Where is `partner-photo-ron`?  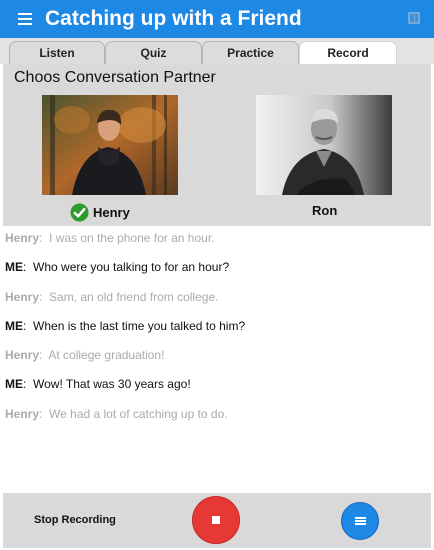
partner-photo-ron is located at coordinates (324, 145).